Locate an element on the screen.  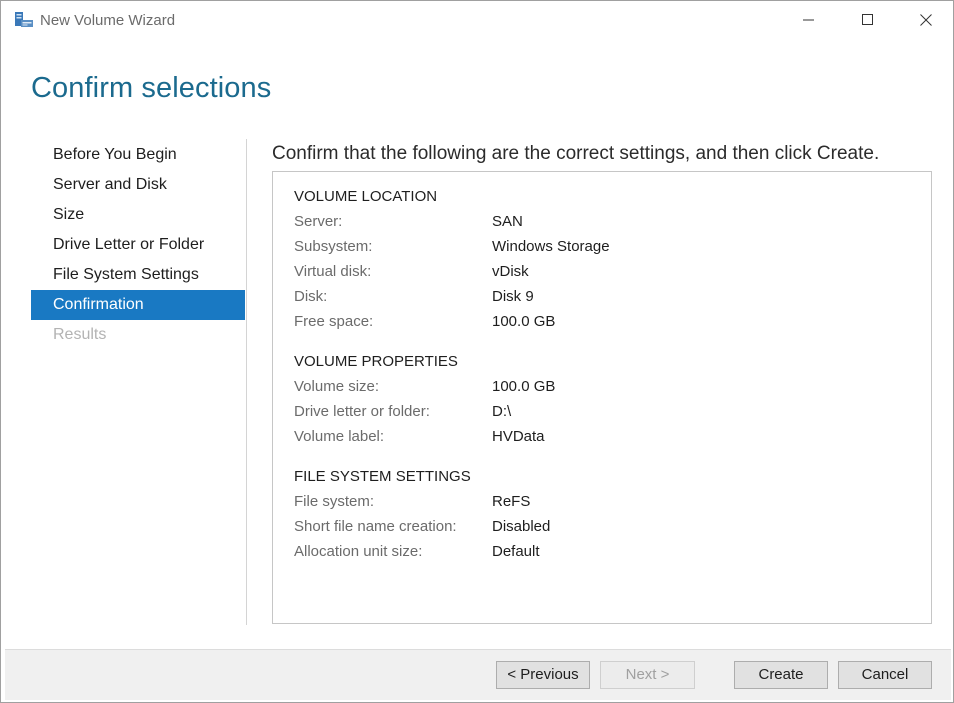
server-volume-icon is located at coordinates (24, 20).